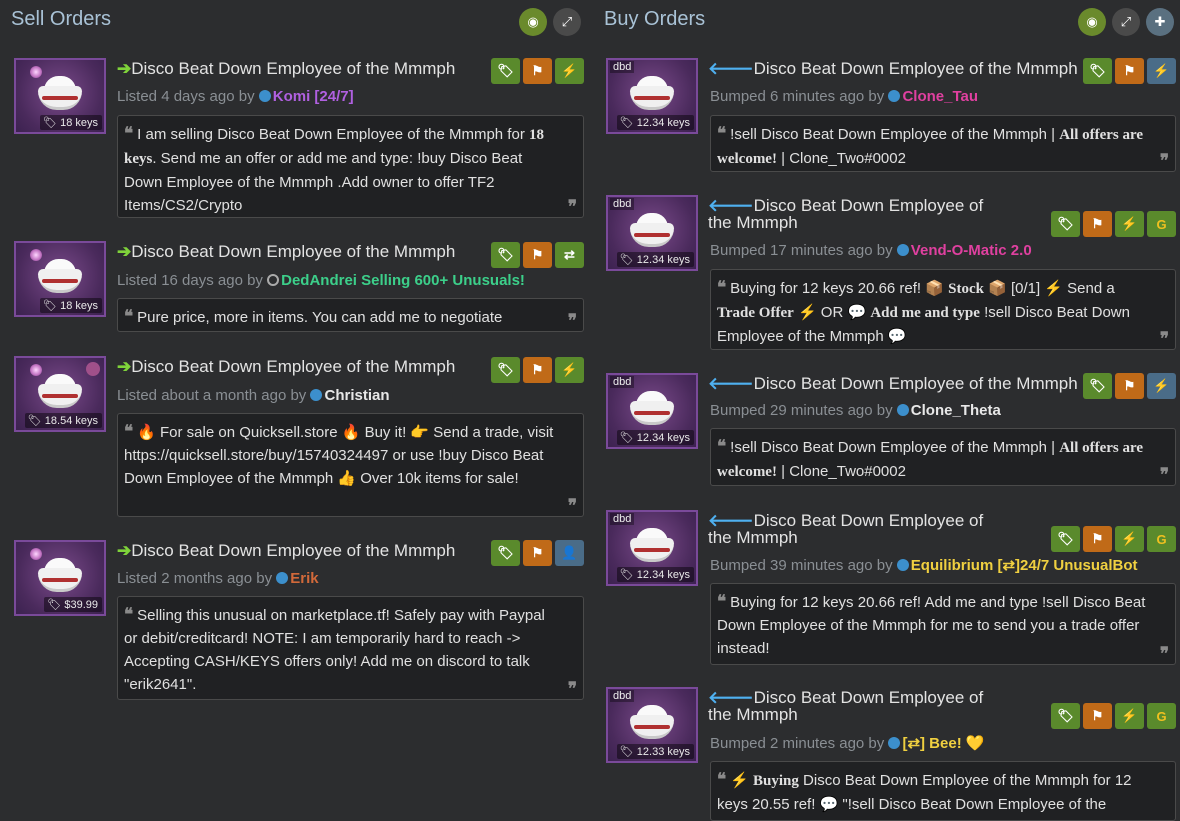 Image resolution: width=1180 pixels, height=821 pixels. Describe the element at coordinates (313, 96) in the screenshot. I see `user-link: Komi [24/7]` at that location.